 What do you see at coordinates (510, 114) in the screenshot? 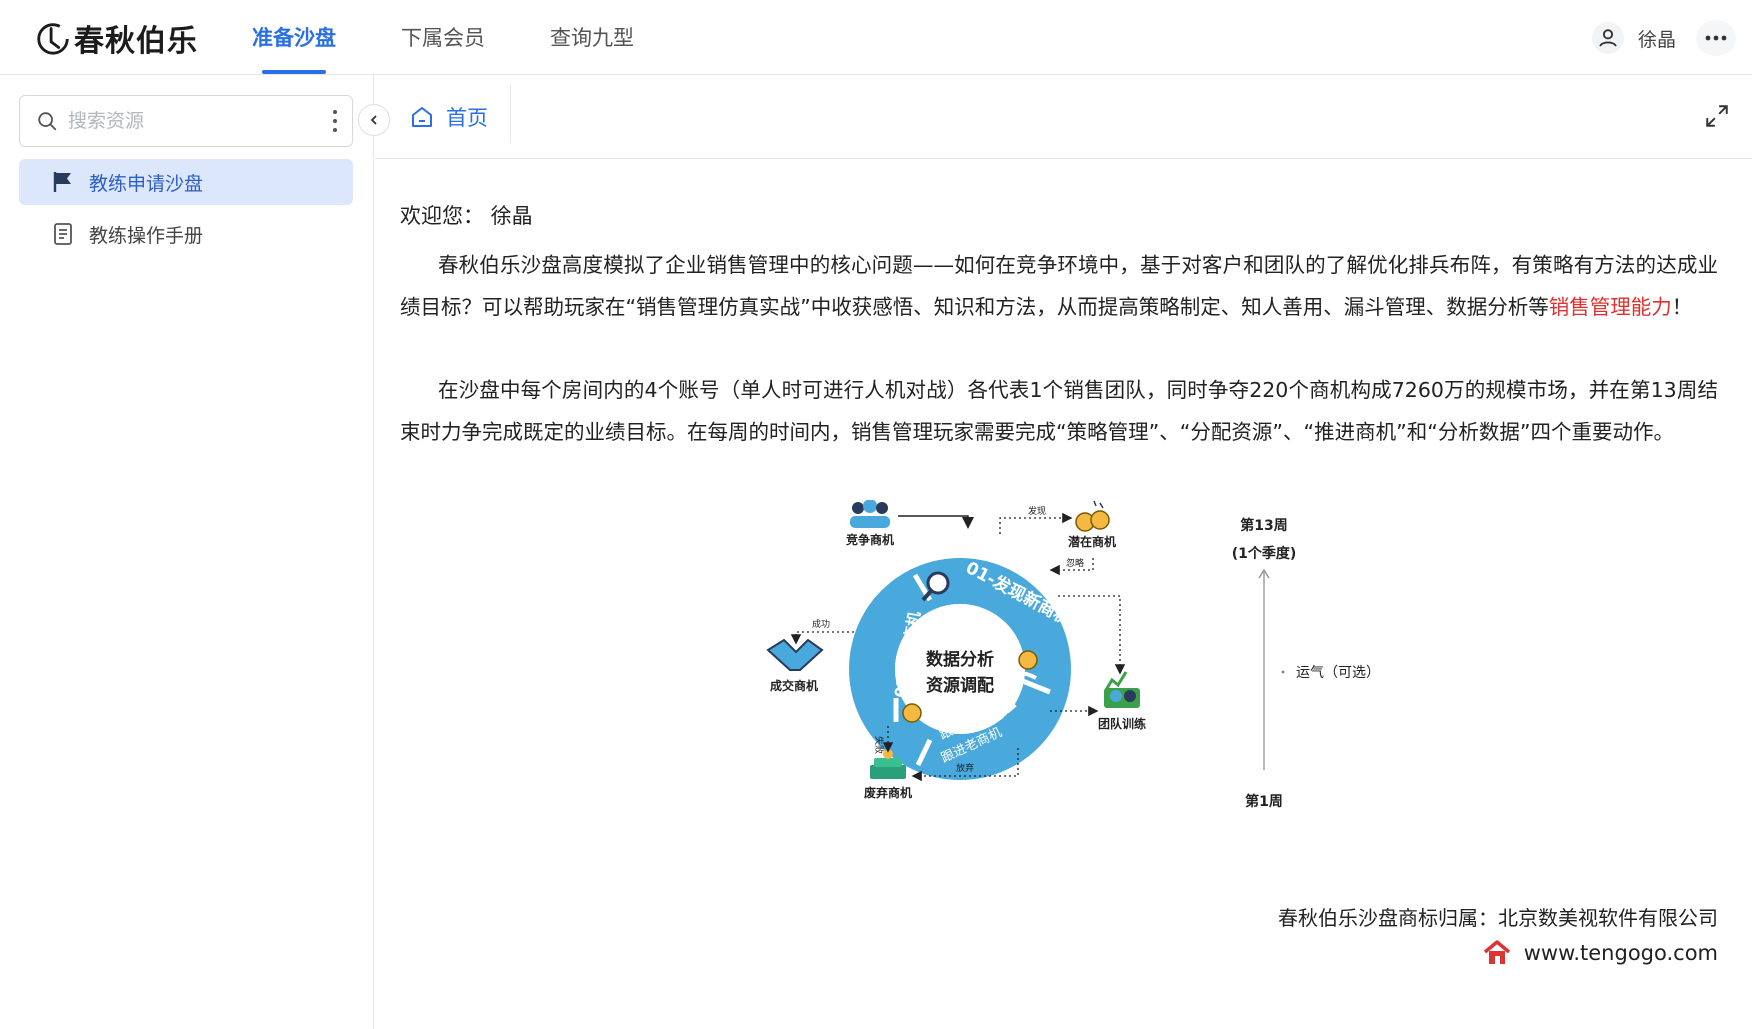
I see `tab-divider` at bounding box center [510, 114].